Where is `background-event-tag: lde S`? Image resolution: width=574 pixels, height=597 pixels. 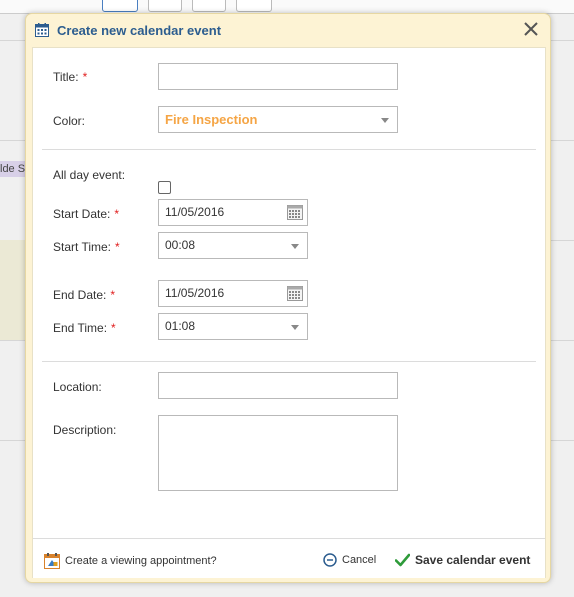 background-event-tag: lde S is located at coordinates (13, 169).